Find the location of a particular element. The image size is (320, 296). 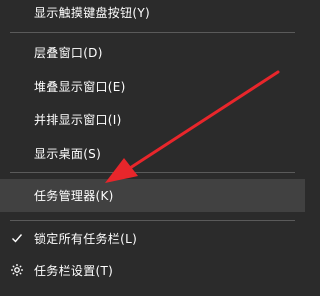

menu-item-label: 显示触摸键盘按钮(Y) is located at coordinates (92, 12).